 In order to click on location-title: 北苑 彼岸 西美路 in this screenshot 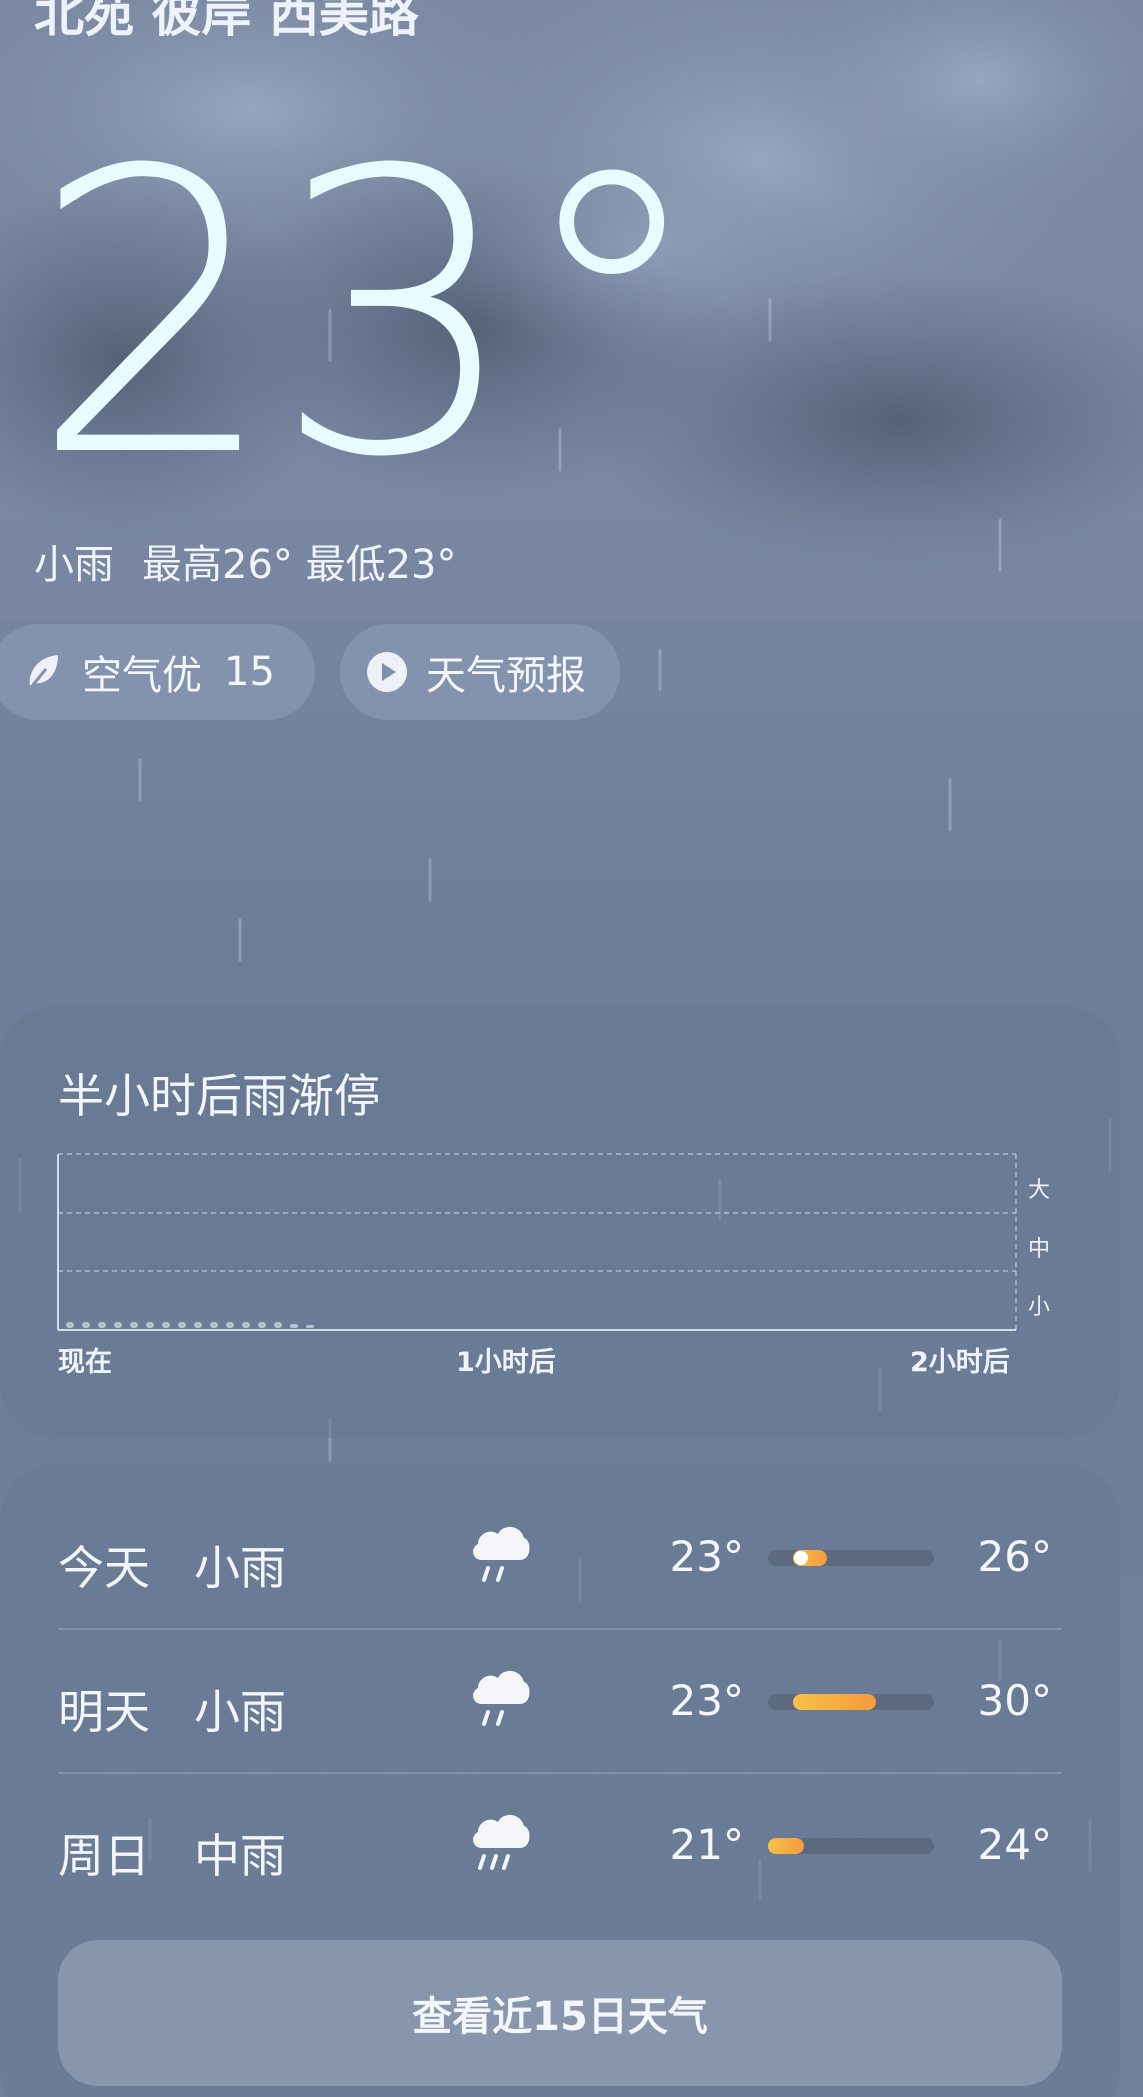, I will do `click(226, 23)`.